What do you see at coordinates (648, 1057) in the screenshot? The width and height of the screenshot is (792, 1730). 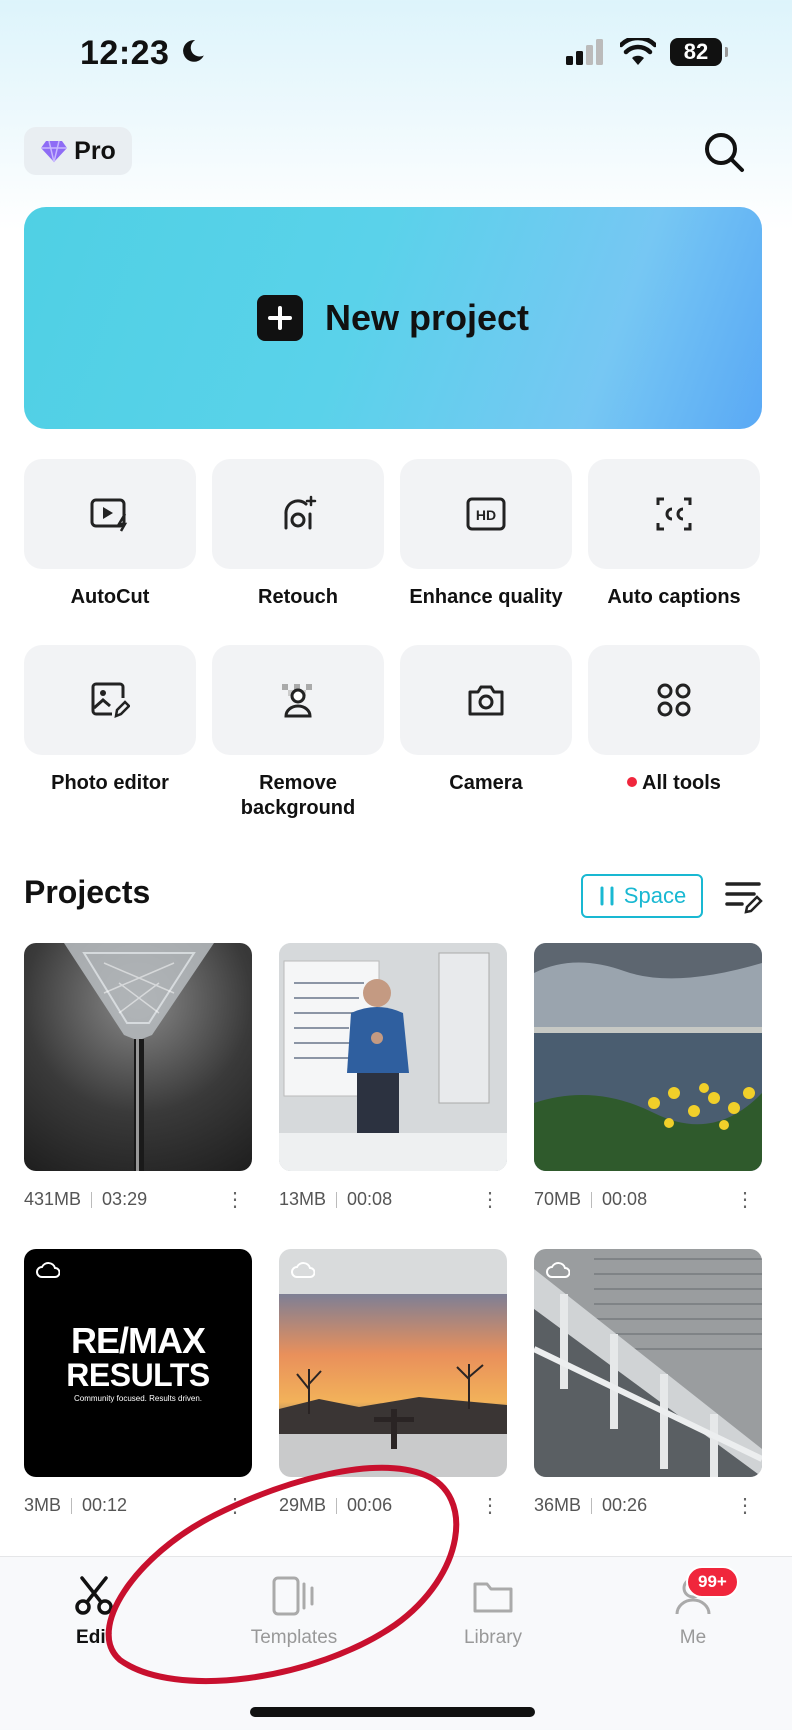 I see `seaside-flowers-image` at bounding box center [648, 1057].